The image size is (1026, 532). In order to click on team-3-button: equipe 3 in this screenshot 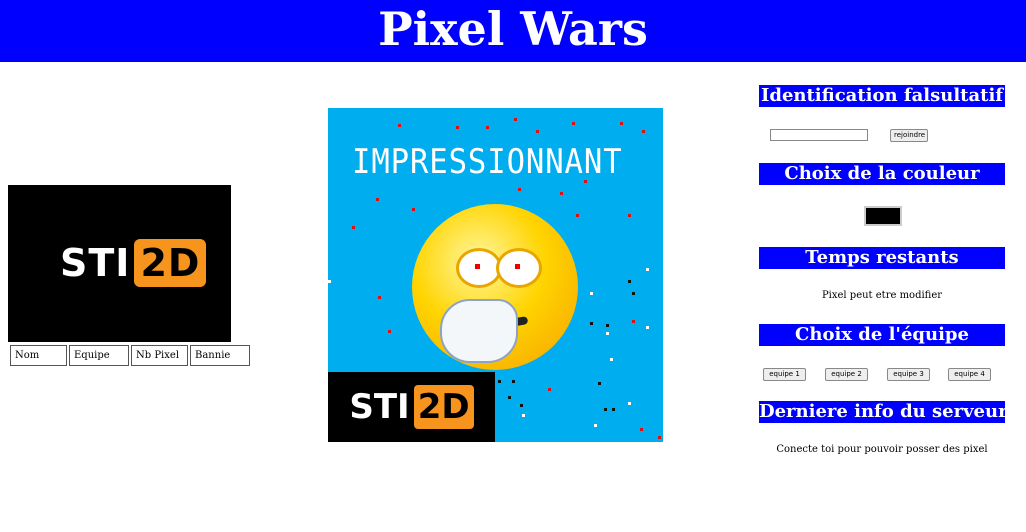, I will do `click(908, 374)`.